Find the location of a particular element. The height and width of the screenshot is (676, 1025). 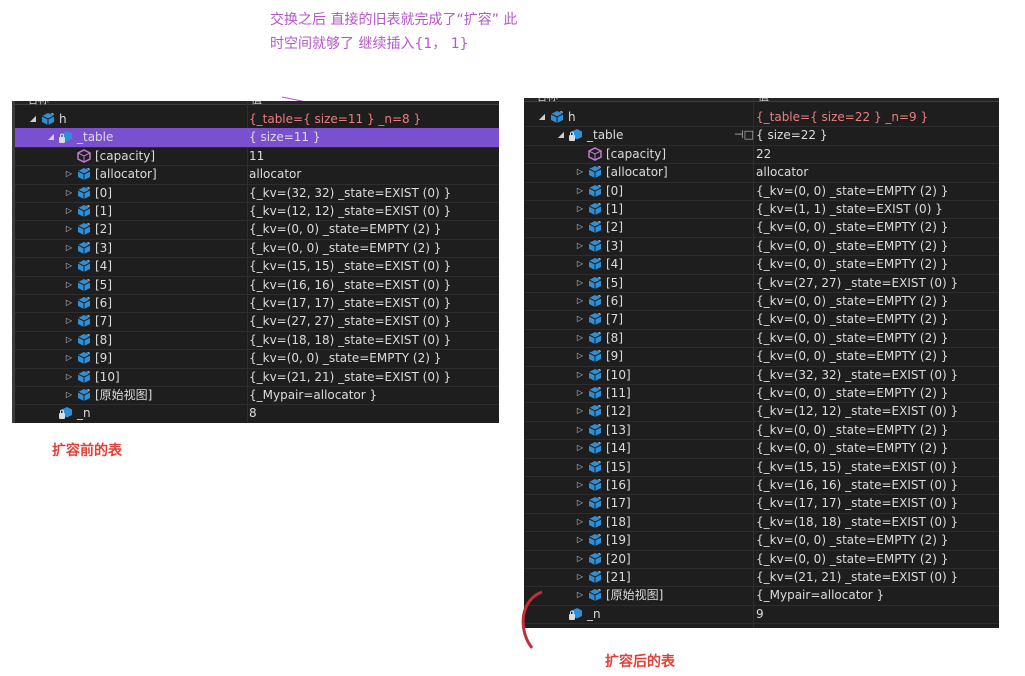

watch-row: ▷ [18] {_kv=(18, 18) _state=EXIST (0) } is located at coordinates (761, 523).